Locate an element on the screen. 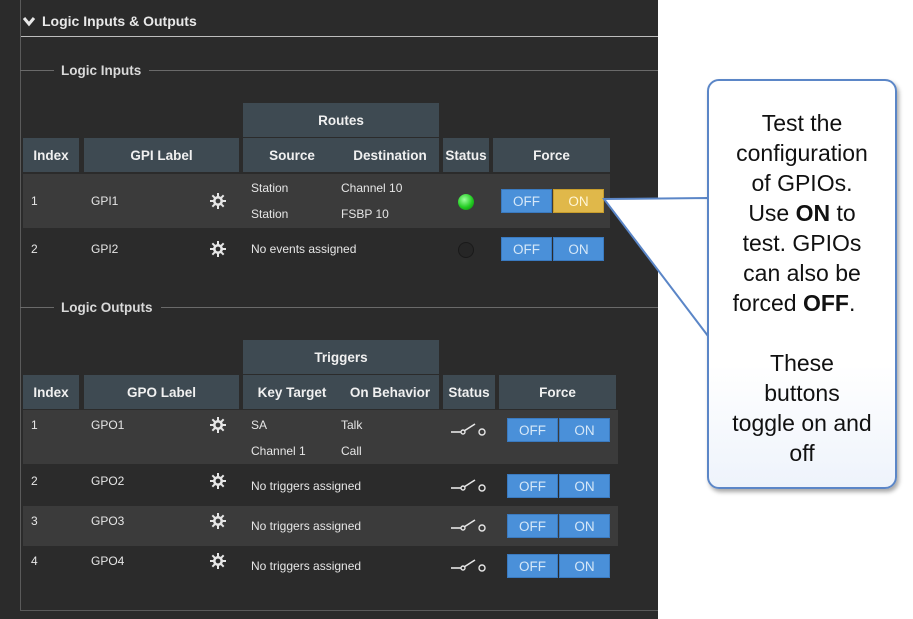 The height and width of the screenshot is (619, 913). on-behavior-header: On Behavior is located at coordinates (390, 392).